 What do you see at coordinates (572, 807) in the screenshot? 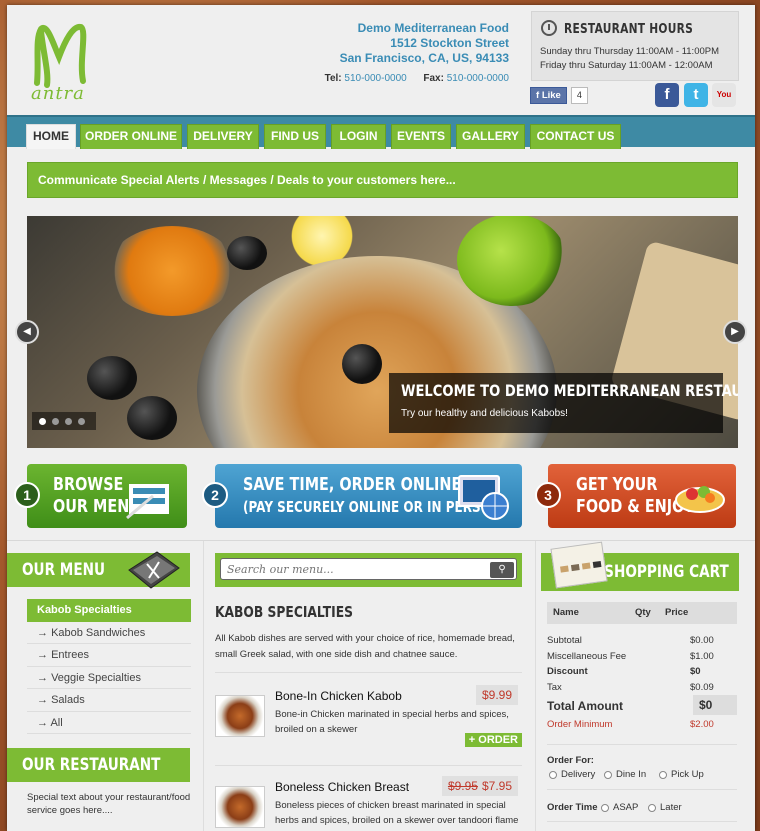
I see `order-time-label: Order Time` at bounding box center [572, 807].